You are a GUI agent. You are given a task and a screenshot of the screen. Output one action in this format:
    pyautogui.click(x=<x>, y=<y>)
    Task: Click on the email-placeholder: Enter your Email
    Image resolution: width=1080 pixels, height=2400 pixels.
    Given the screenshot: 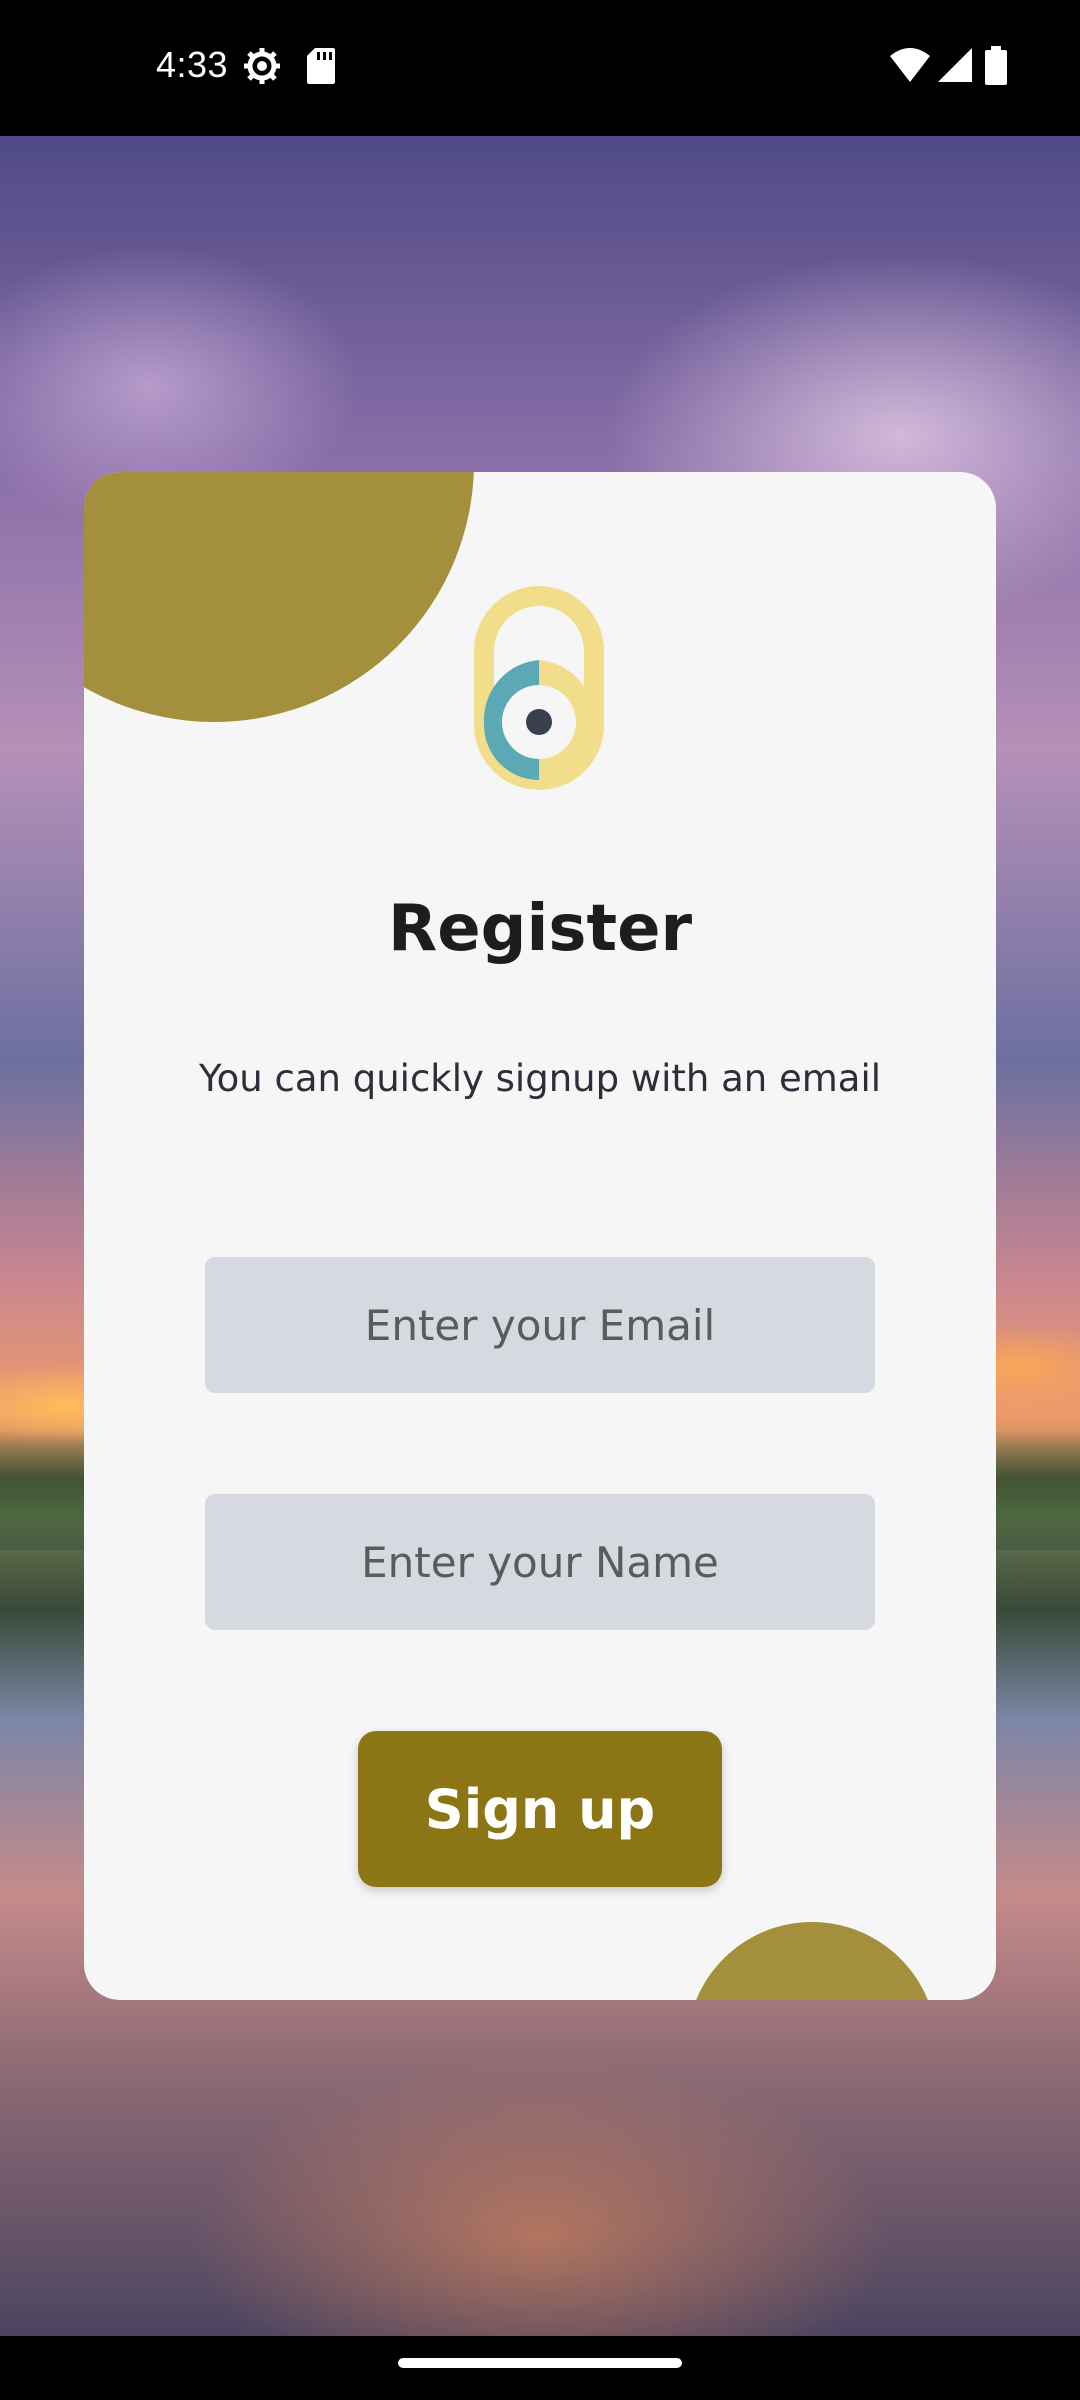 What is the action you would take?
    pyautogui.click(x=540, y=1325)
    